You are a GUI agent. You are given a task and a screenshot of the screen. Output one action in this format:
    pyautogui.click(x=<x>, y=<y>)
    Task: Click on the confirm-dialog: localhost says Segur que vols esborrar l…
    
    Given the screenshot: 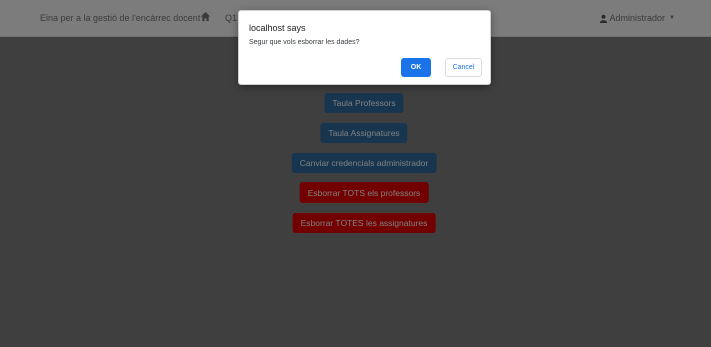 What is the action you would take?
    pyautogui.click(x=364, y=47)
    